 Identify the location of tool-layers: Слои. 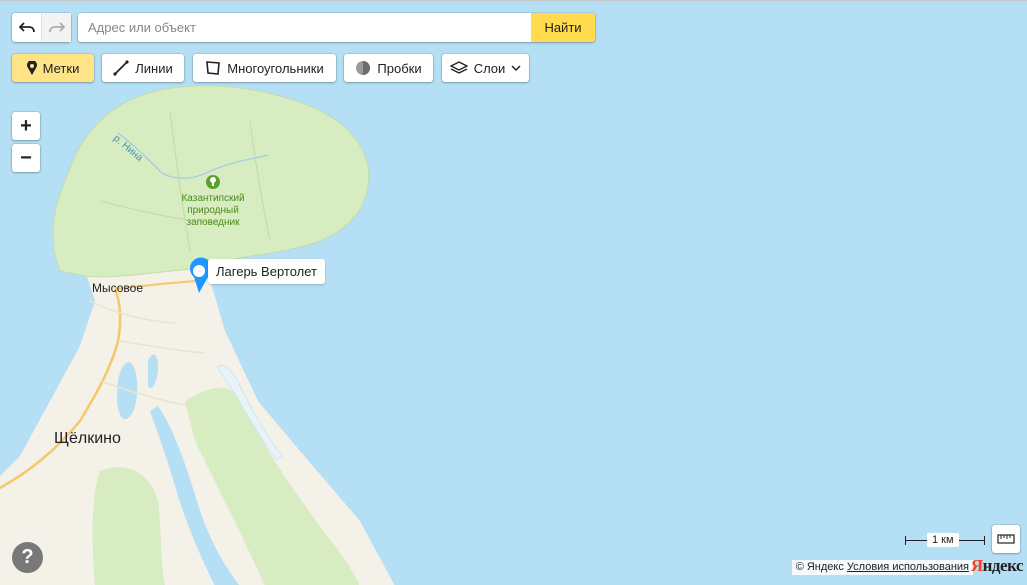
(485, 68).